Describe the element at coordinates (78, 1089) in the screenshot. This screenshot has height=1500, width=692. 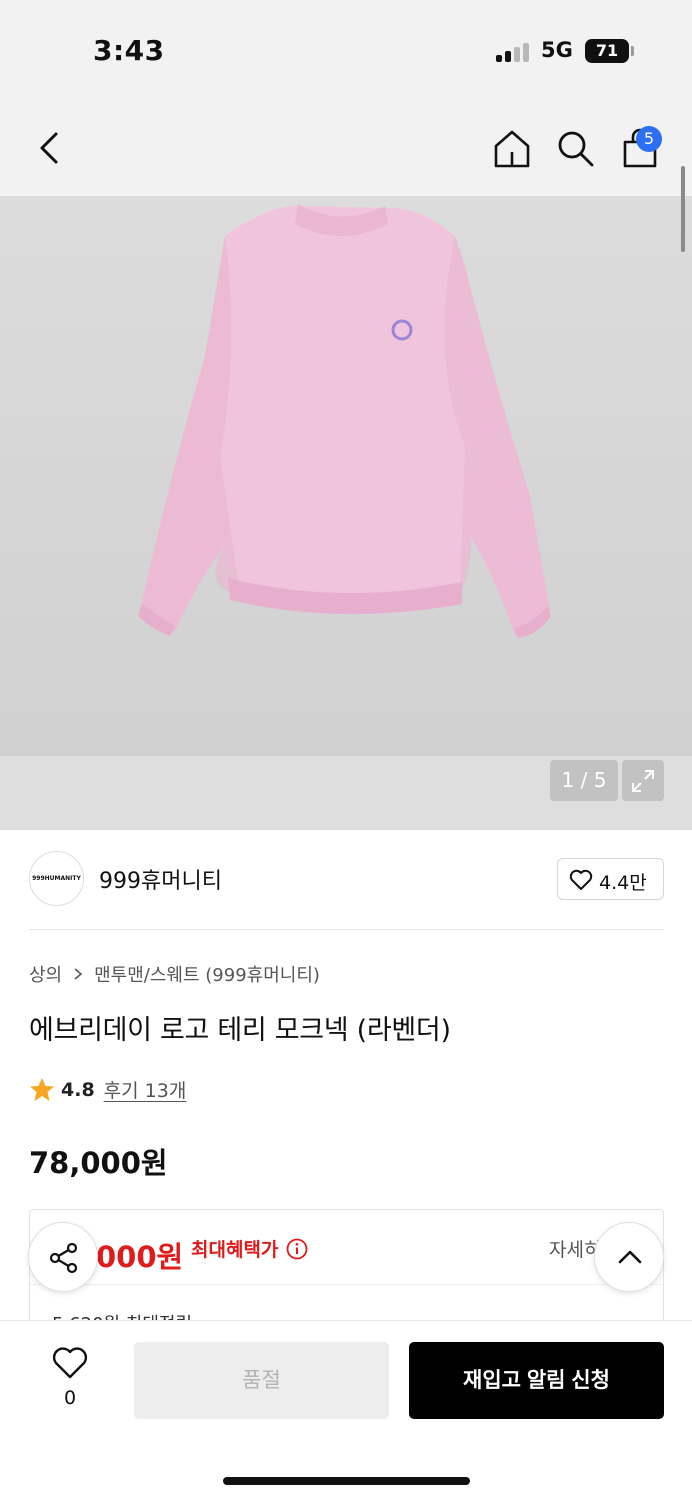
I see `rating-value: 4.8` at that location.